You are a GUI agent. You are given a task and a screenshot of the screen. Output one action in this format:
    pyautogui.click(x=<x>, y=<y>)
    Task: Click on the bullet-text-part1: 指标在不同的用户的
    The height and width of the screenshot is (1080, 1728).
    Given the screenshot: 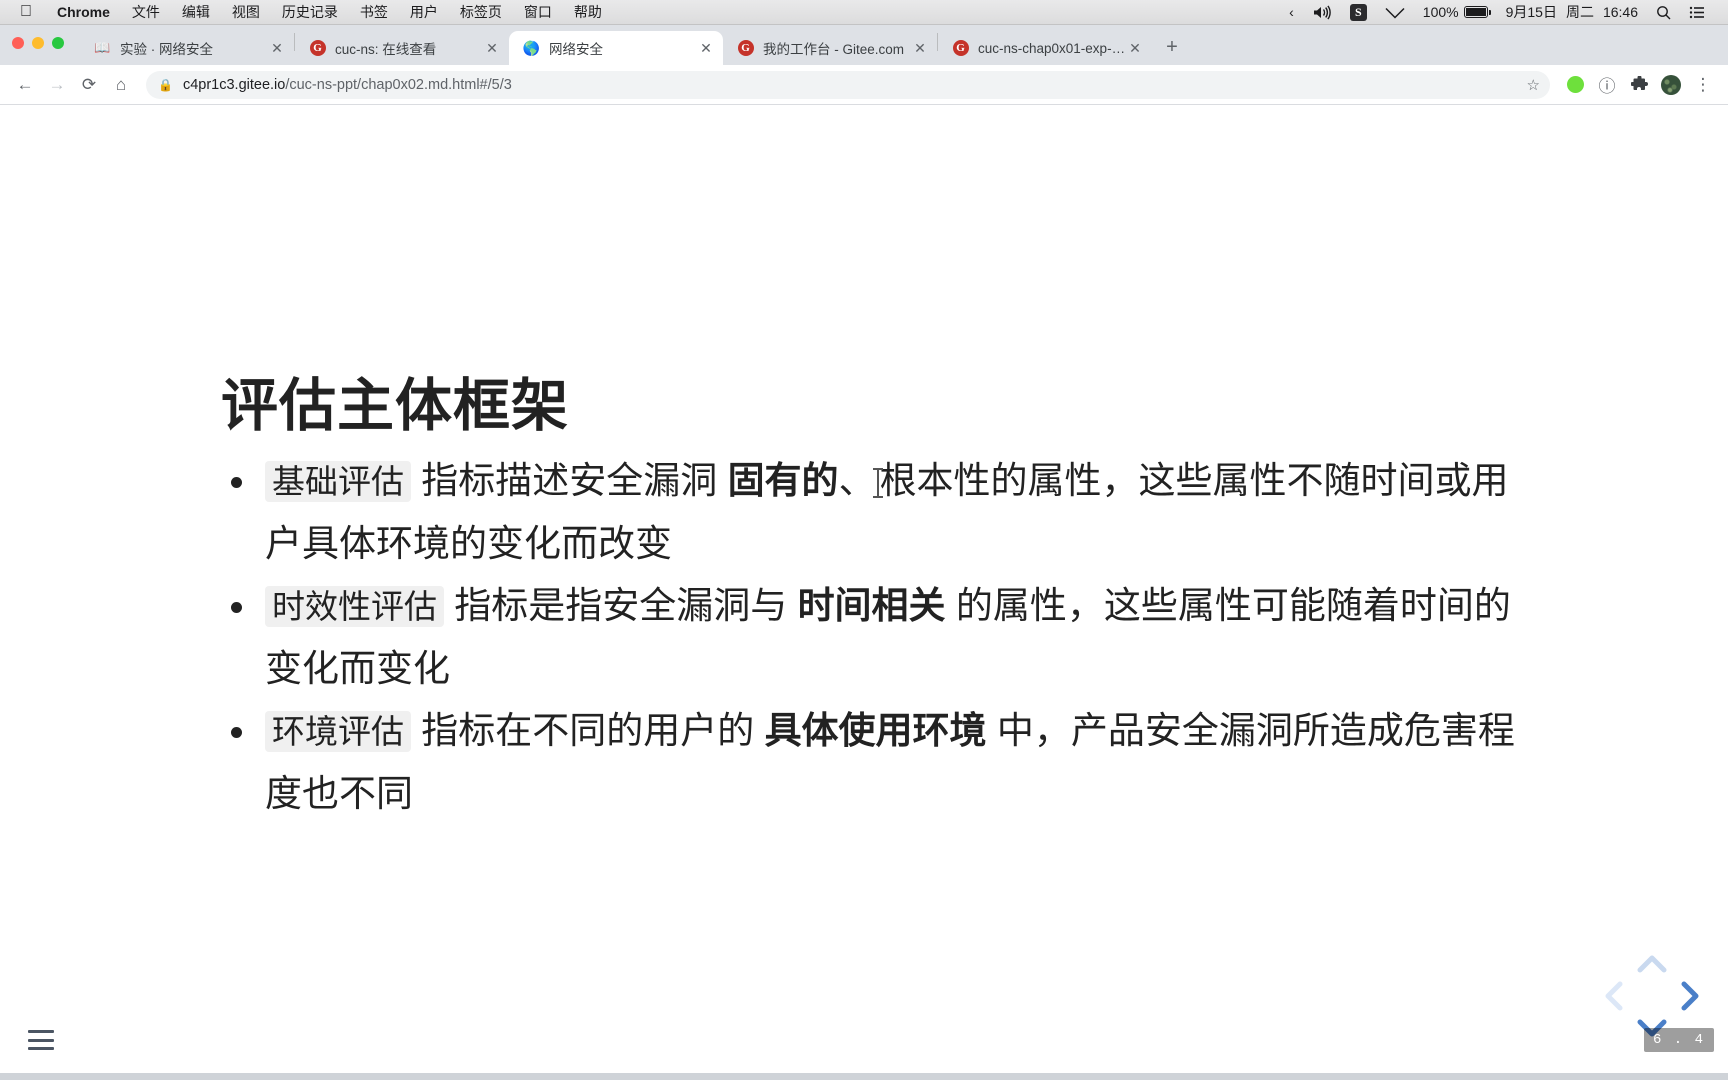 What is the action you would take?
    pyautogui.click(x=588, y=730)
    